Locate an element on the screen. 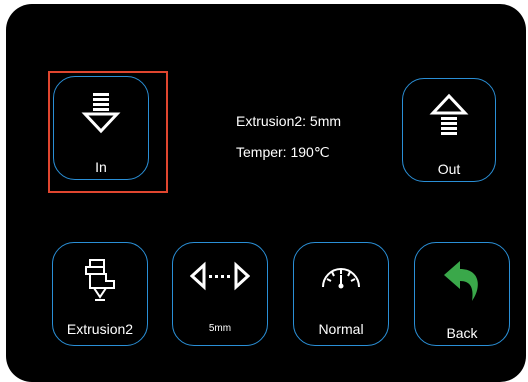  temperature-status: Temper: 190℃ is located at coordinates (283, 152).